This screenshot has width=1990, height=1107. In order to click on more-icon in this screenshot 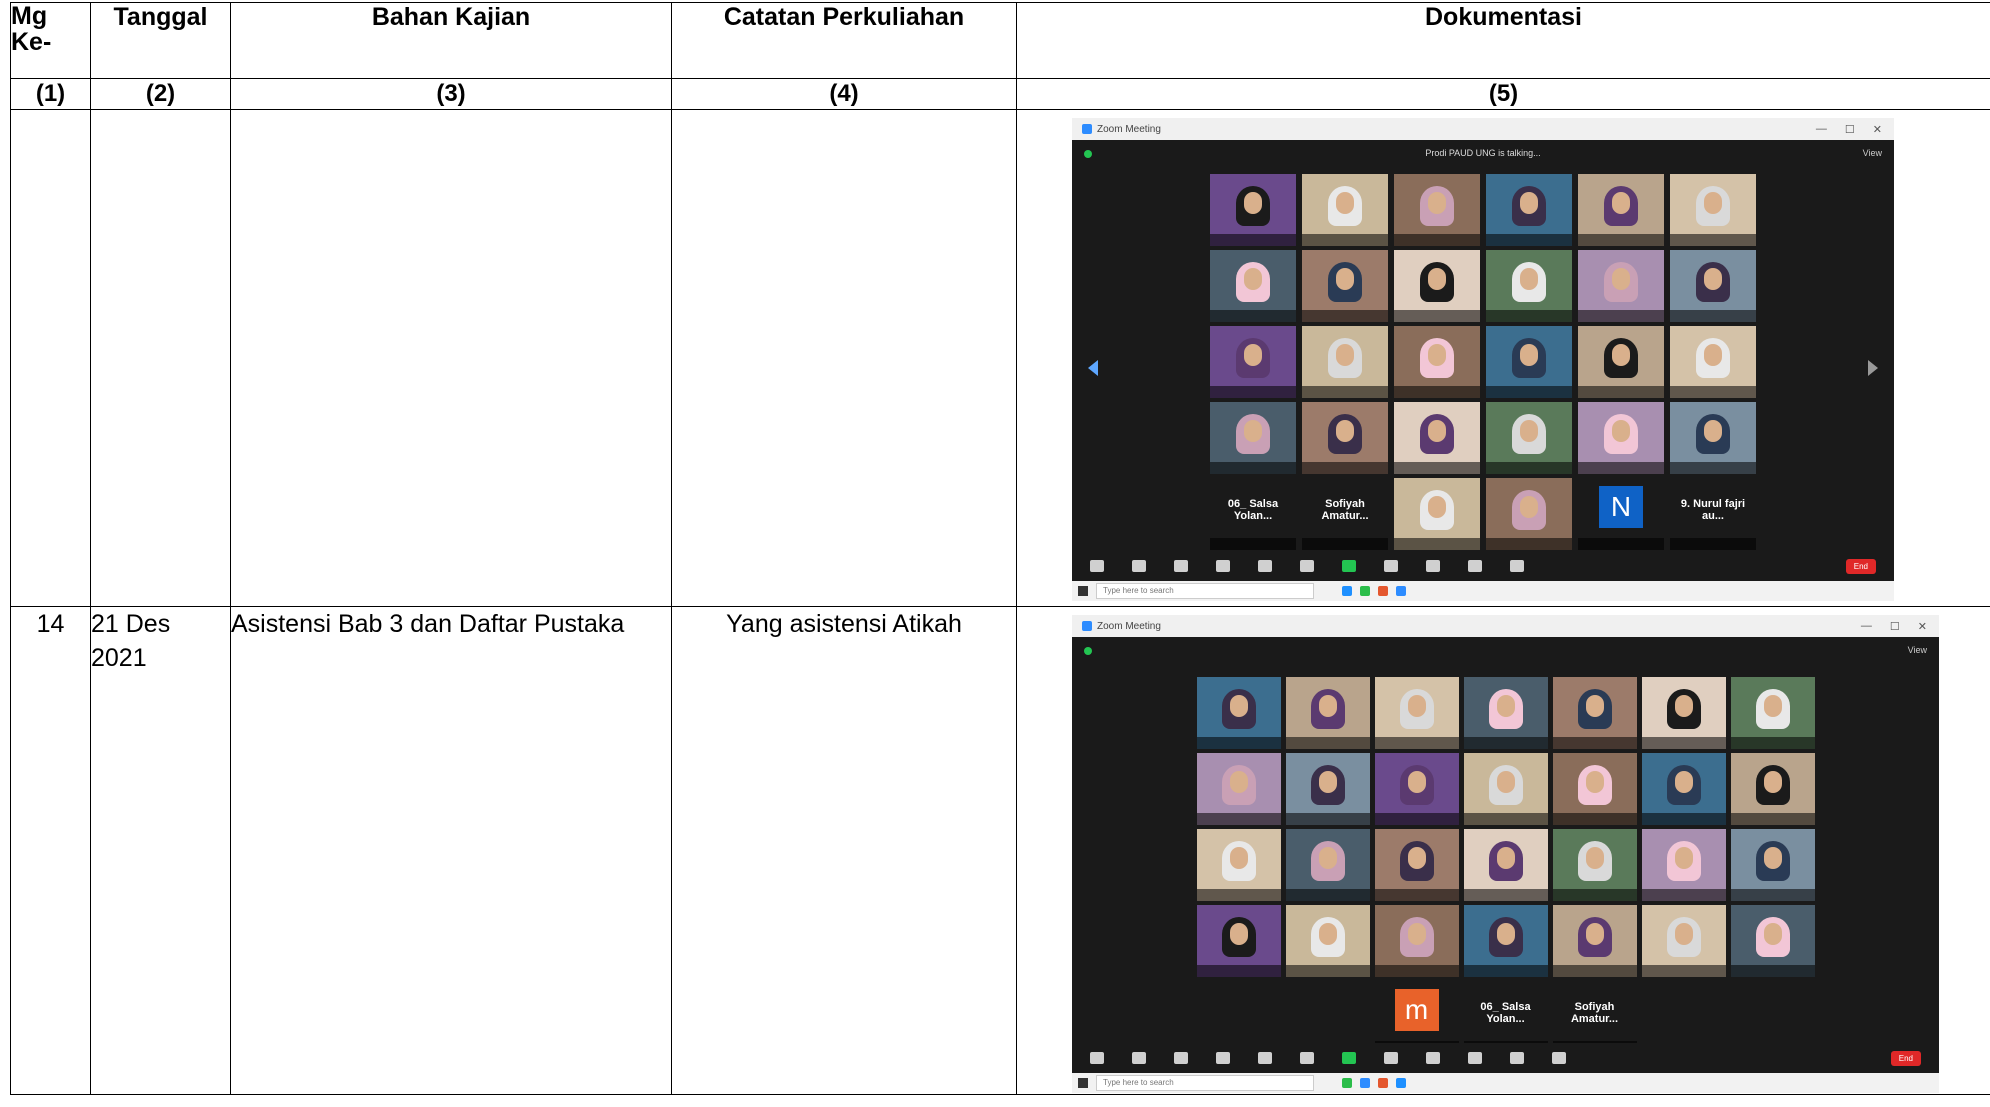, I will do `click(1559, 1058)`.